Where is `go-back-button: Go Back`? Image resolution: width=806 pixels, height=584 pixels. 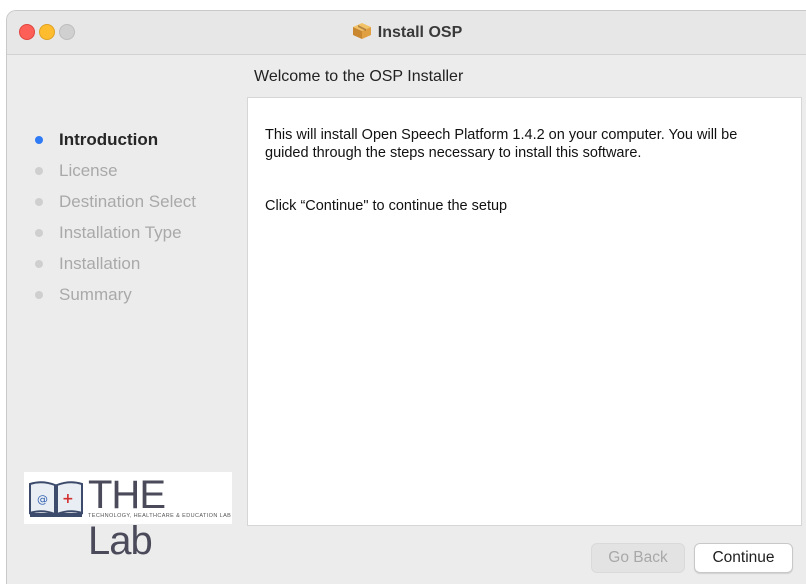
go-back-button: Go Back is located at coordinates (638, 558).